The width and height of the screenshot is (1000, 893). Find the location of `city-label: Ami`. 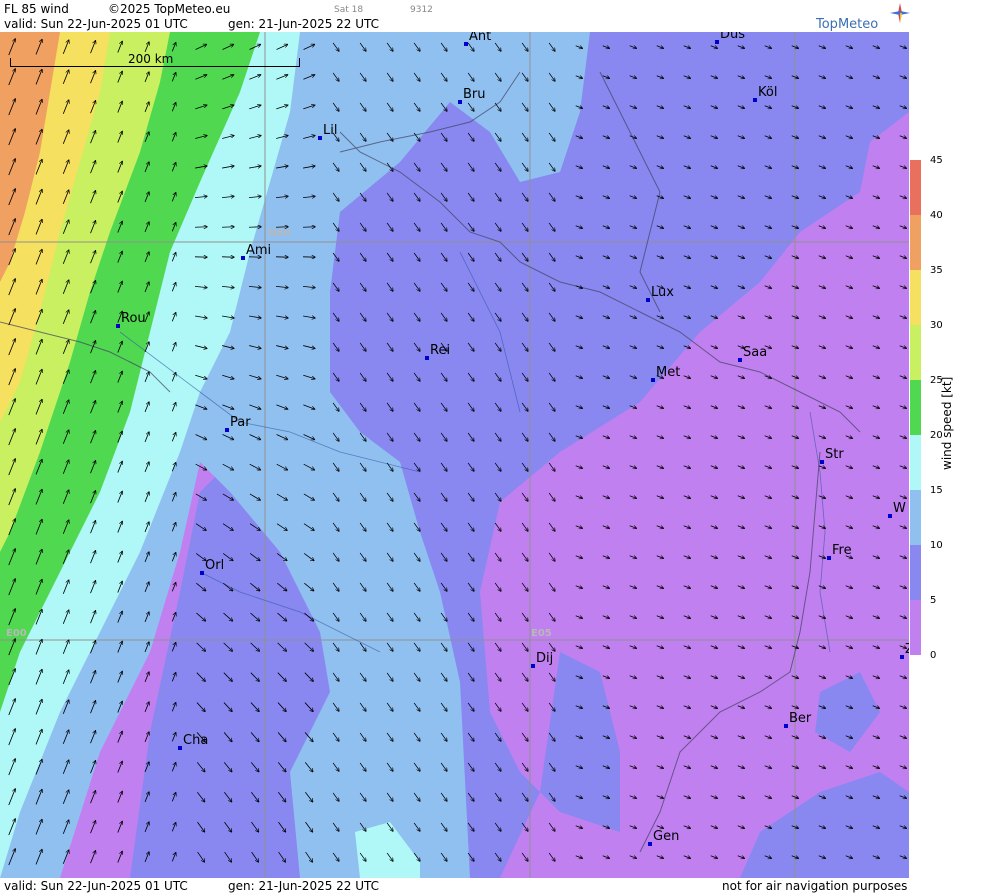

city-label: Ami is located at coordinates (259, 250).